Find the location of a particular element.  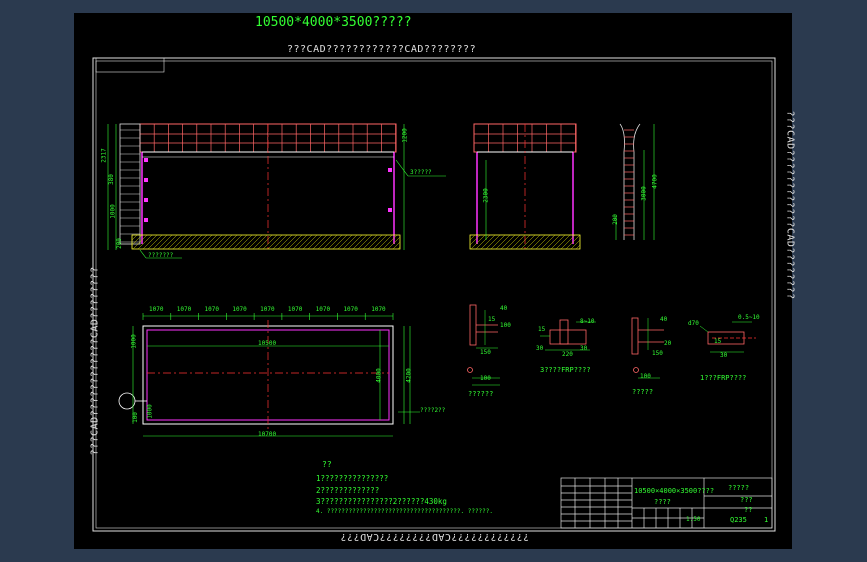

detail-2-label: 3????FRP???? is located at coordinates (565, 370).